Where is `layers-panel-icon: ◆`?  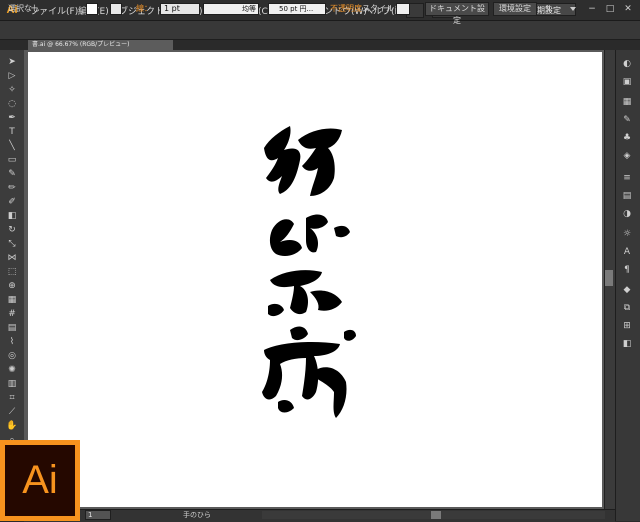 layers-panel-icon: ◆ is located at coordinates (627, 290).